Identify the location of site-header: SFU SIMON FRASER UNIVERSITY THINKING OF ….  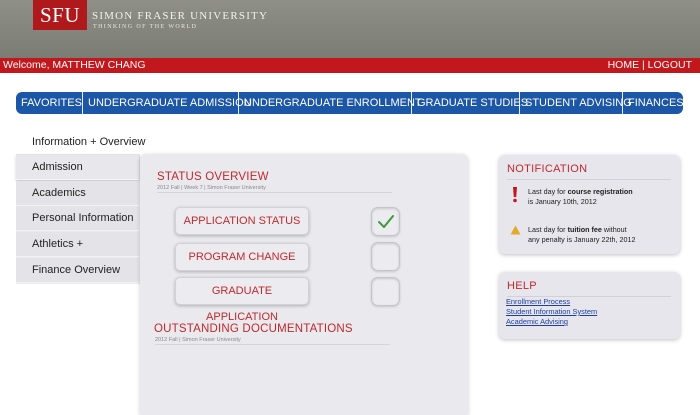
(350, 29).